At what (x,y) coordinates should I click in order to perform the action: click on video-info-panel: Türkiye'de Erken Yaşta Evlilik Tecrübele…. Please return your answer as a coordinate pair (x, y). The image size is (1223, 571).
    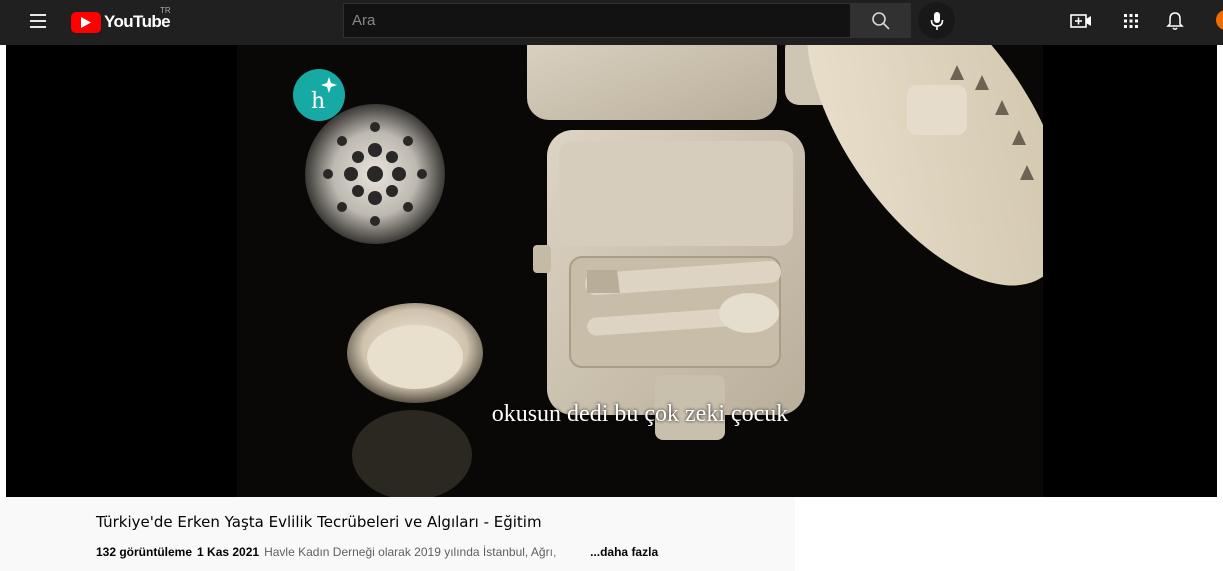
    Looking at the image, I should click on (397, 534).